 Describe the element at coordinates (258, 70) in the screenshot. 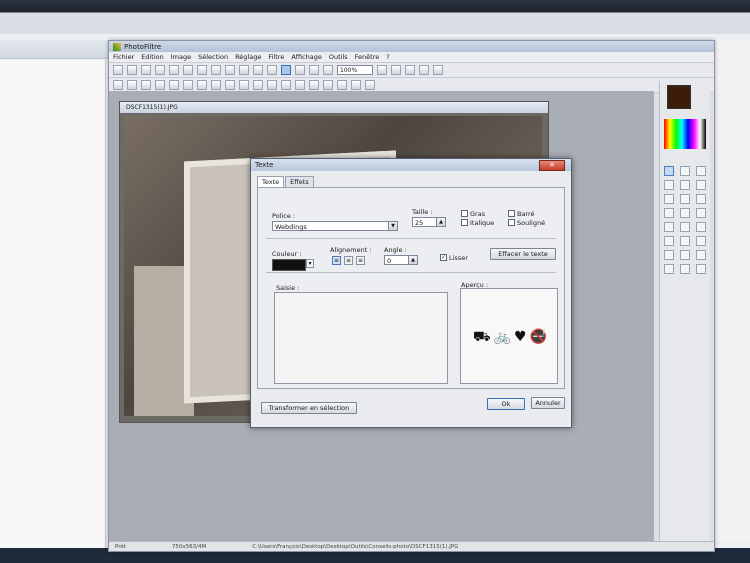

I see `copy-icon` at that location.